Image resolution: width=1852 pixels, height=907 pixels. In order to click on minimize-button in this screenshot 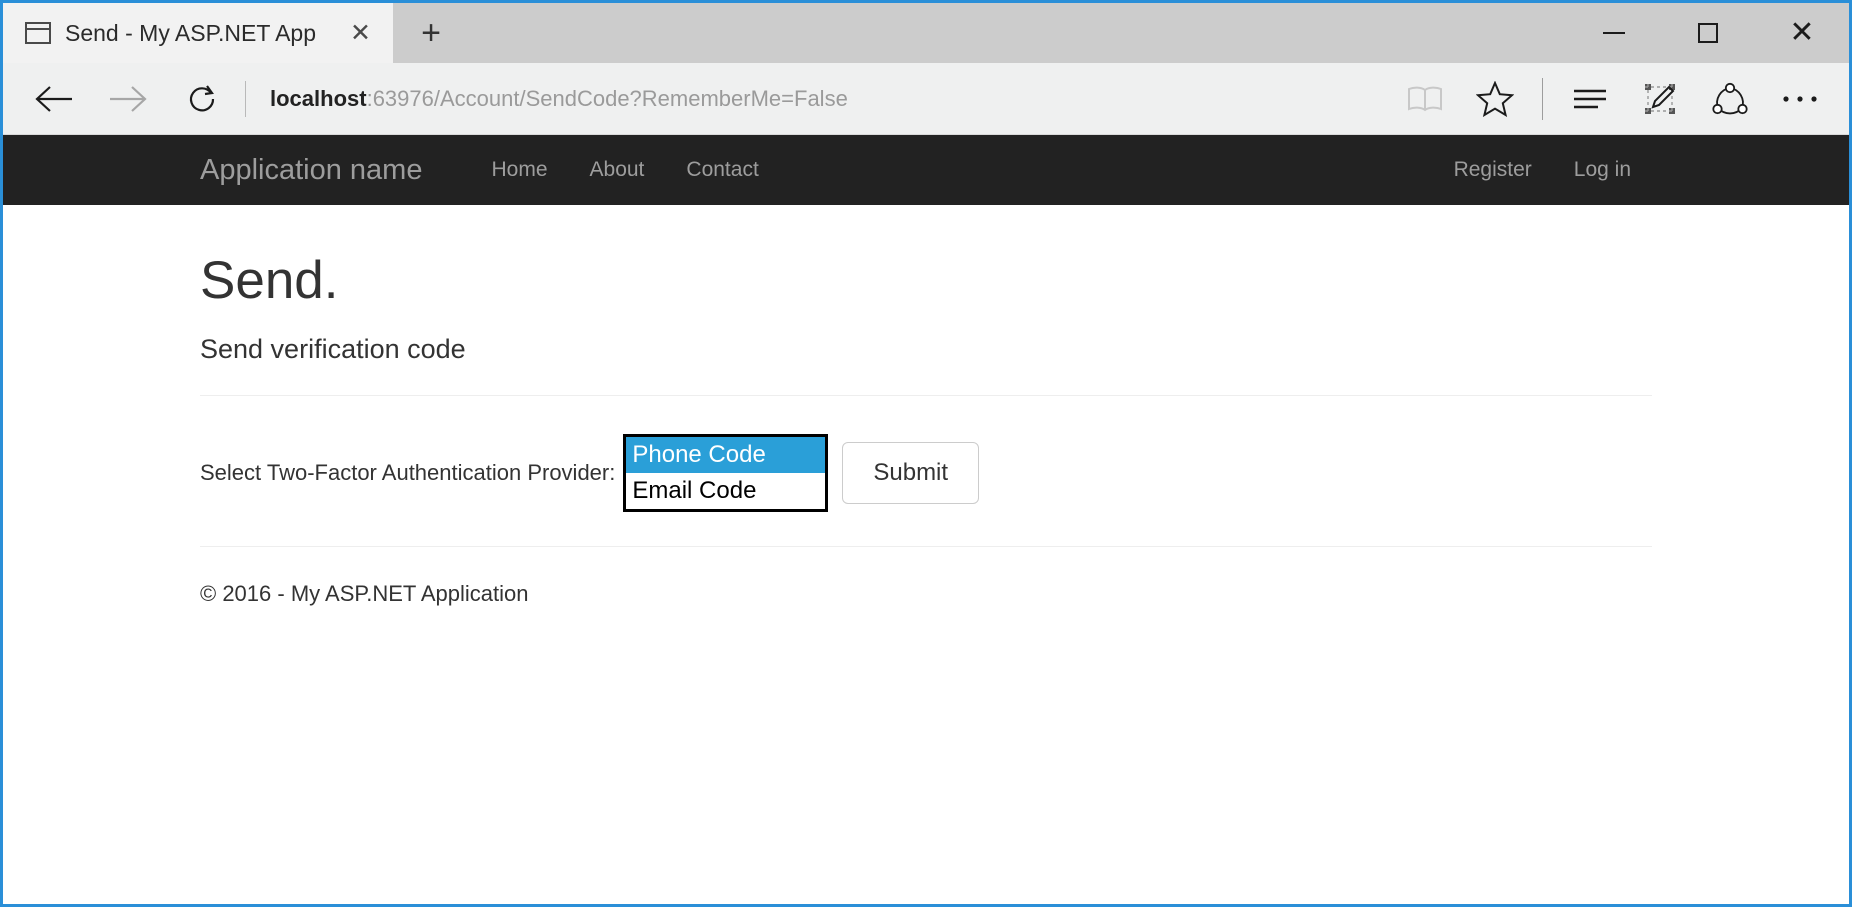, I will do `click(1614, 33)`.